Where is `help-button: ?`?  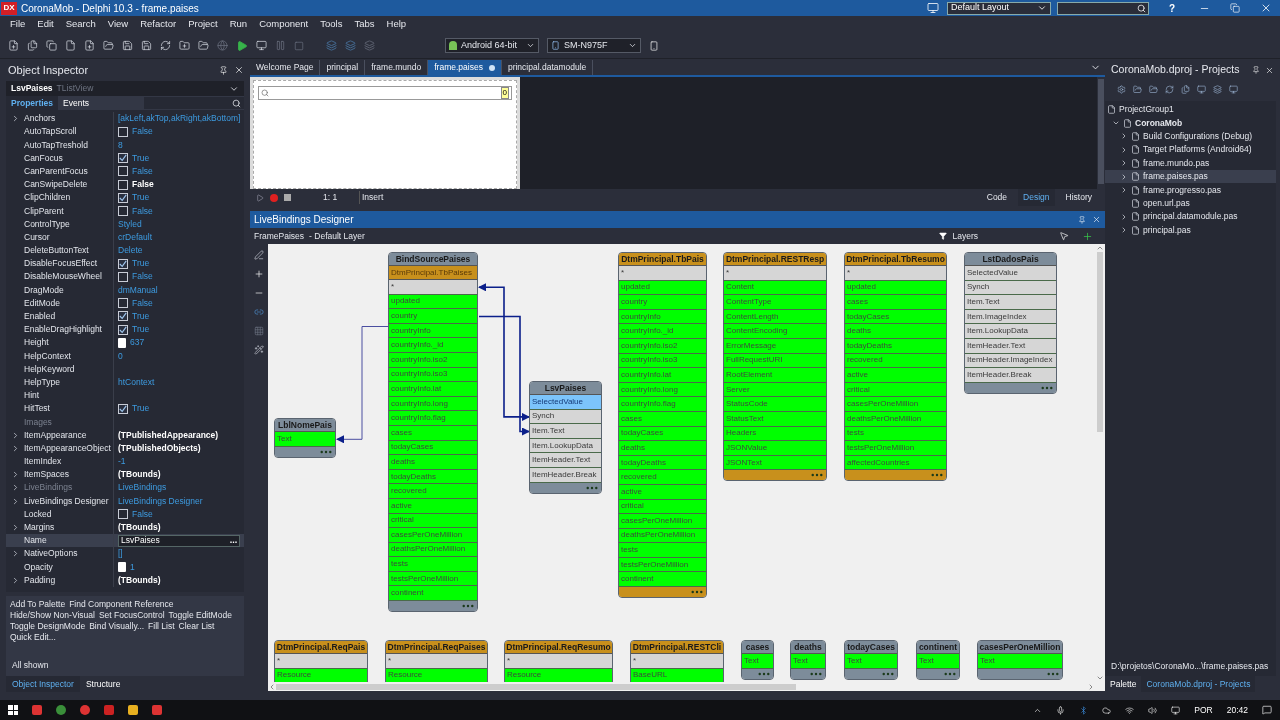
help-button: ? is located at coordinates (1172, 8).